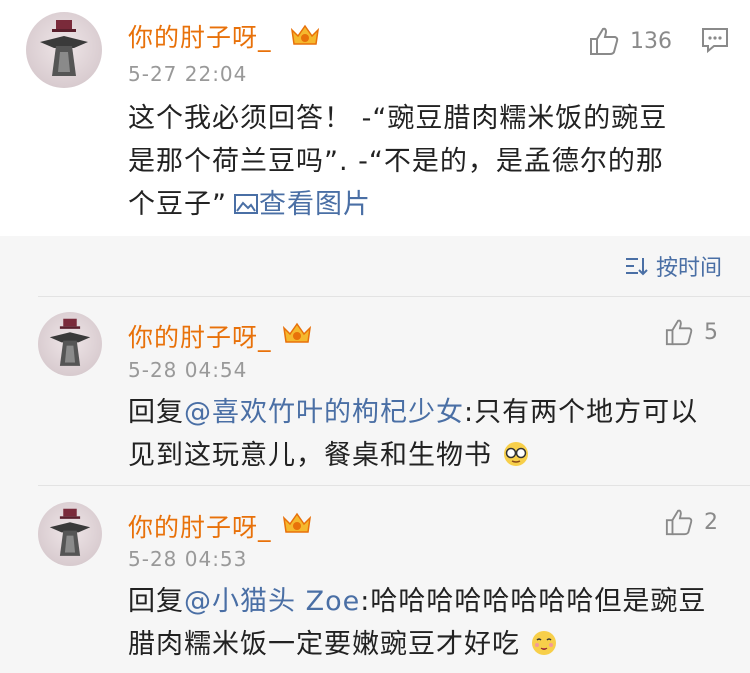 This screenshot has height=673, width=750. I want to click on comment-icon, so click(715, 40).